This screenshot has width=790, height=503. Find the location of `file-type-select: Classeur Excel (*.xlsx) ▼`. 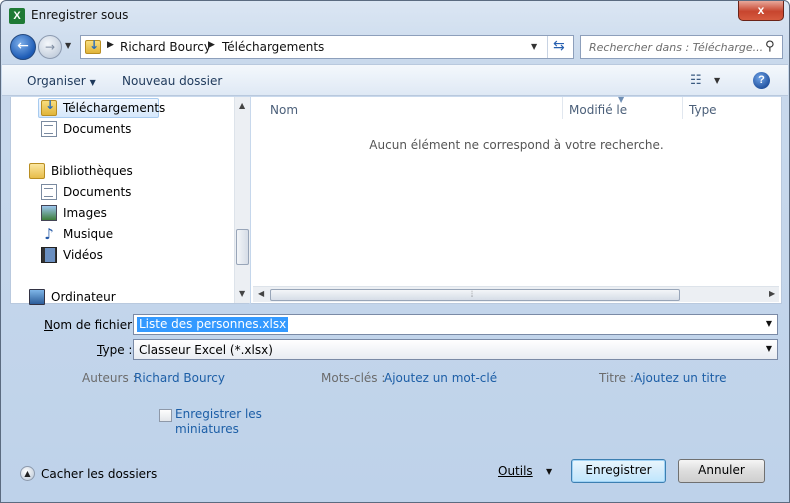

file-type-select: Classeur Excel (*.xlsx) ▼ is located at coordinates (455, 349).